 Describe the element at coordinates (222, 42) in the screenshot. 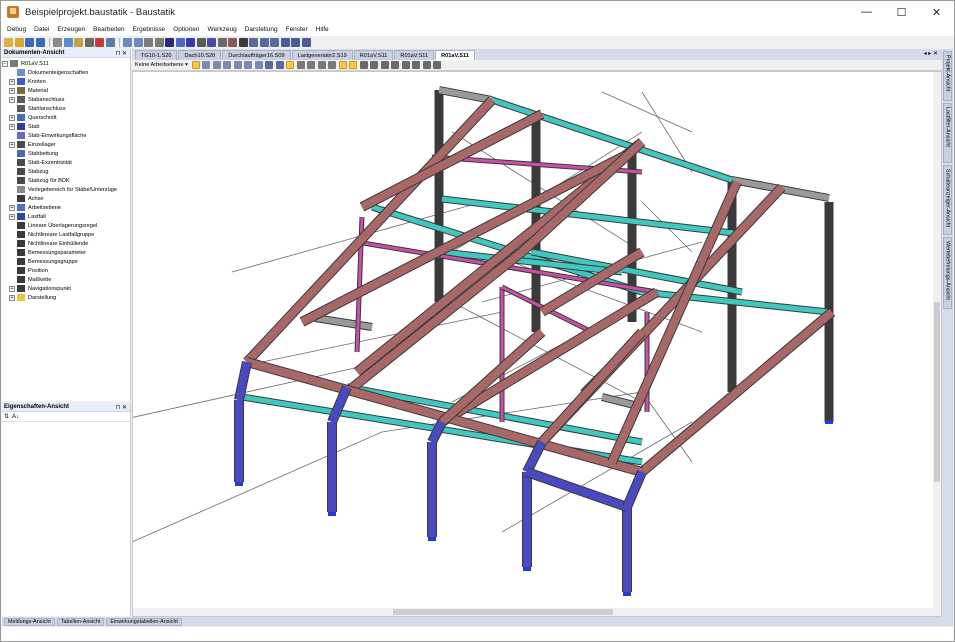

I see `dimension-tool-icon` at that location.